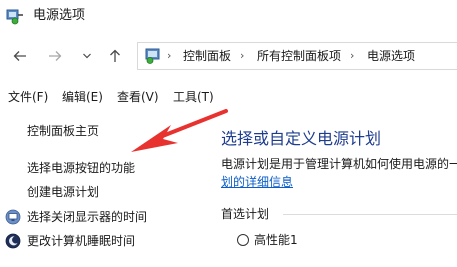 The image size is (457, 267). I want to click on sidebar-item-display-off-time: 选择关闭显示器的时间, so click(87, 217).